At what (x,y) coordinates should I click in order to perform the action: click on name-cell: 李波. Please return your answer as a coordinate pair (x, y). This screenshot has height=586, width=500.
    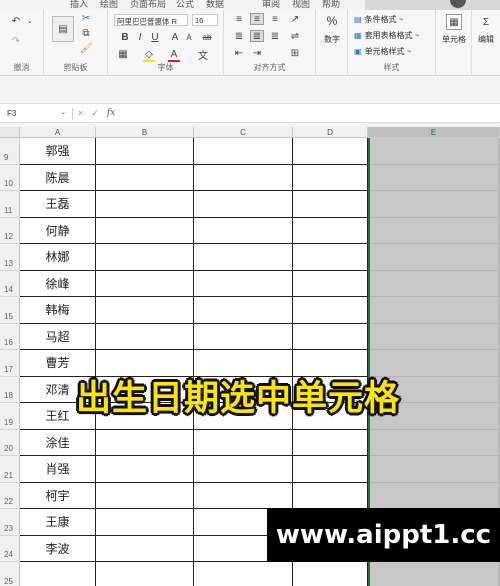
    Looking at the image, I should click on (58, 548).